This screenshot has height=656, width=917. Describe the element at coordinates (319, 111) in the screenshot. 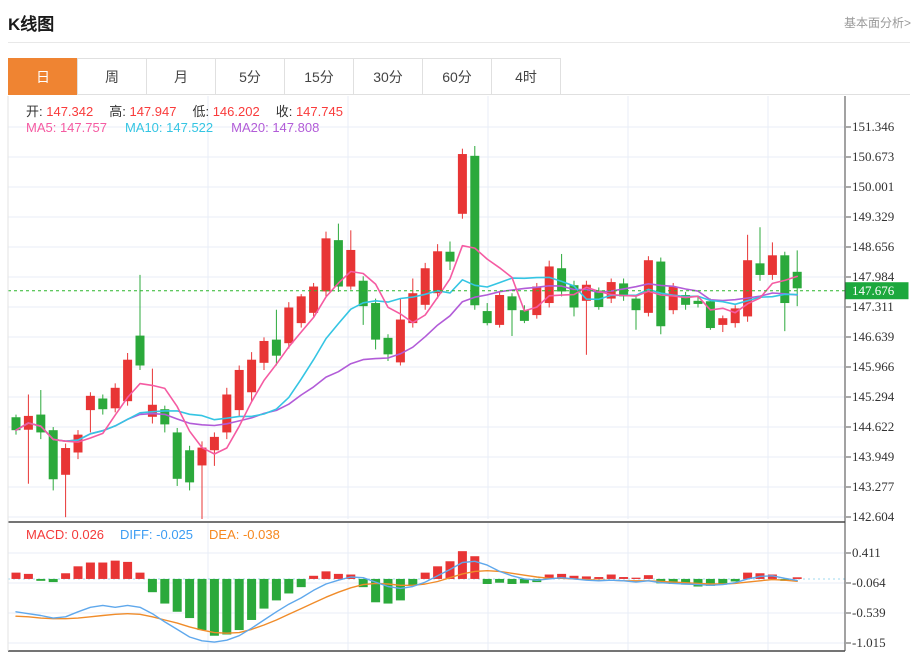

I see `info-value: 147.745` at that location.